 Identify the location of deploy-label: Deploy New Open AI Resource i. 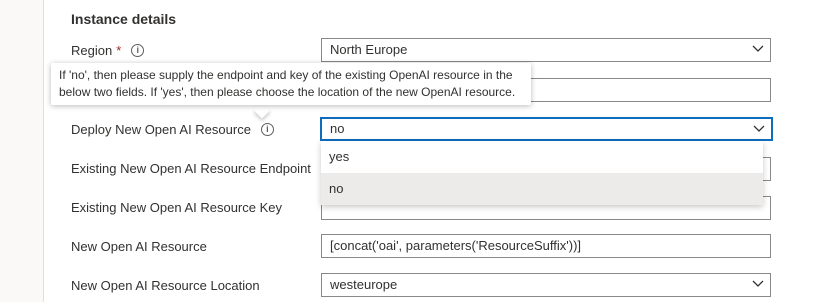
(172, 129).